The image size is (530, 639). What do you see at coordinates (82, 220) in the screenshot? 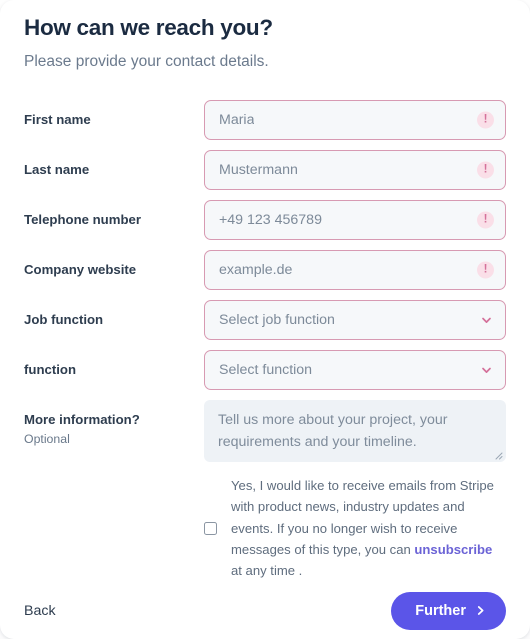
I see `field-label-telephone-number: Telephone number` at bounding box center [82, 220].